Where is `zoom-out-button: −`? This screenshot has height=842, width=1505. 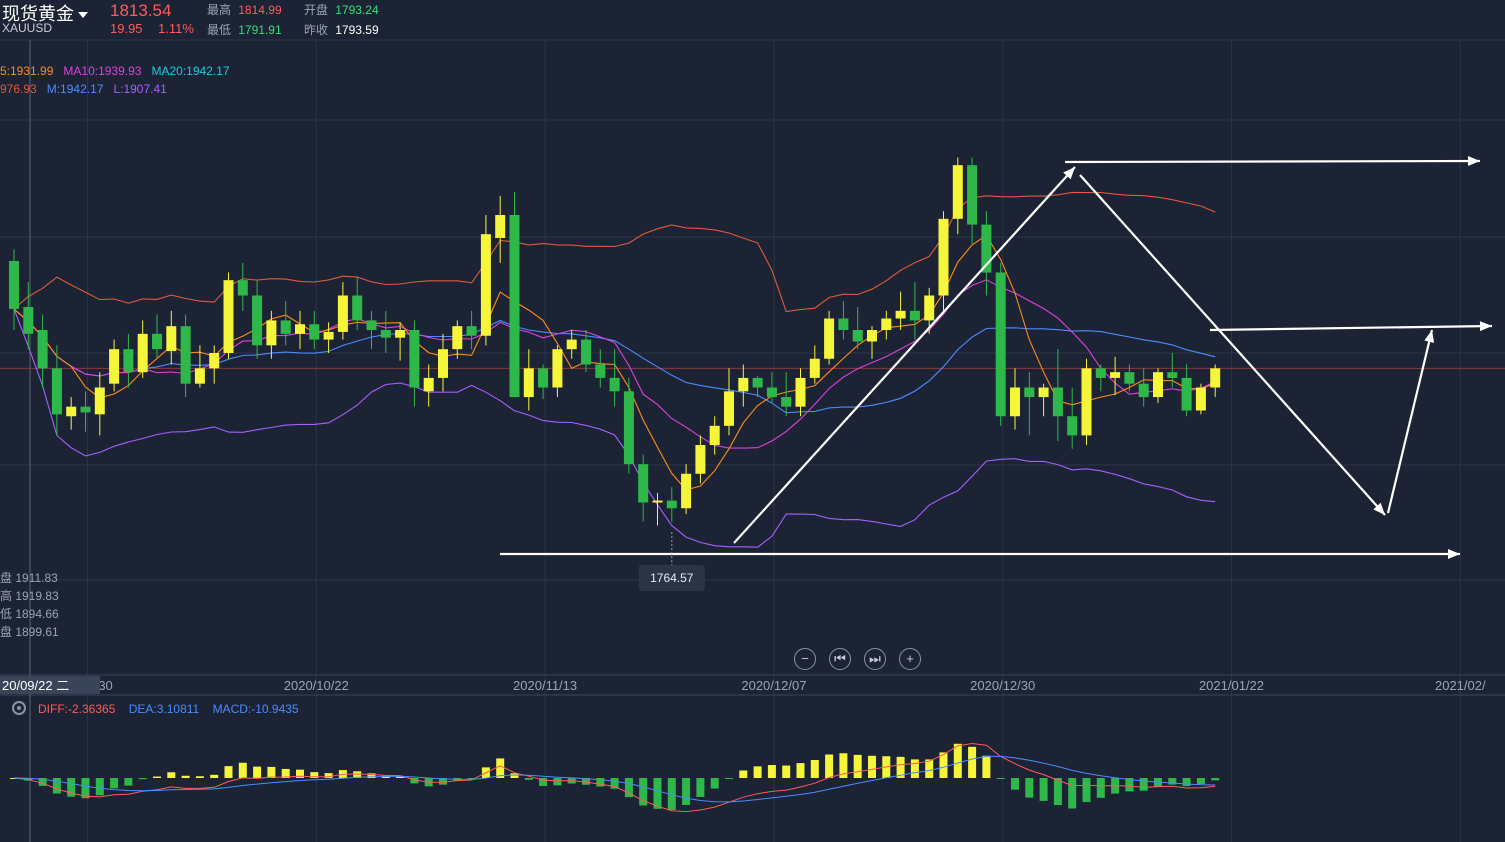 zoom-out-button: − is located at coordinates (805, 659).